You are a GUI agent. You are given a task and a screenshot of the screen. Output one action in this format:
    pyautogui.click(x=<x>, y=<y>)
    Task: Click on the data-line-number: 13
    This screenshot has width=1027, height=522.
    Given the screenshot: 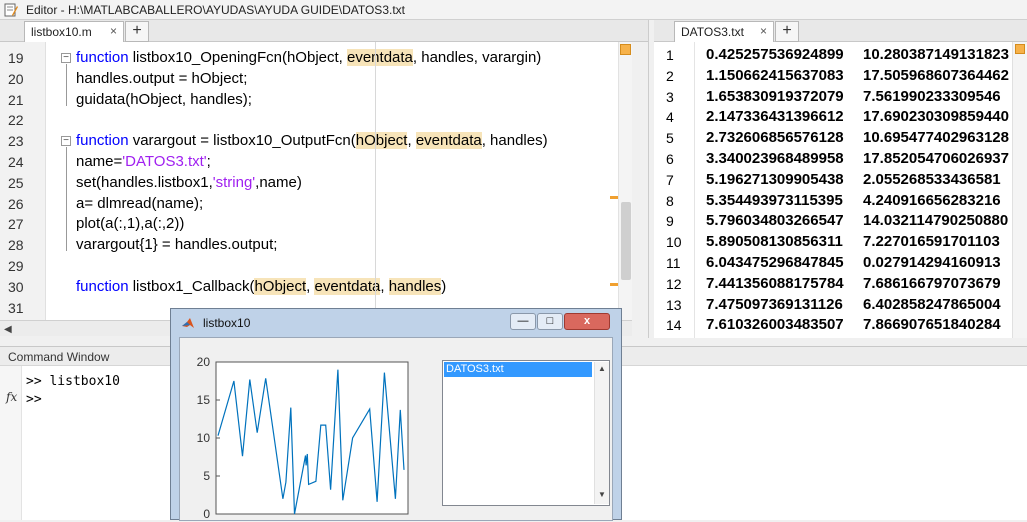 What is the action you would take?
    pyautogui.click(x=674, y=304)
    